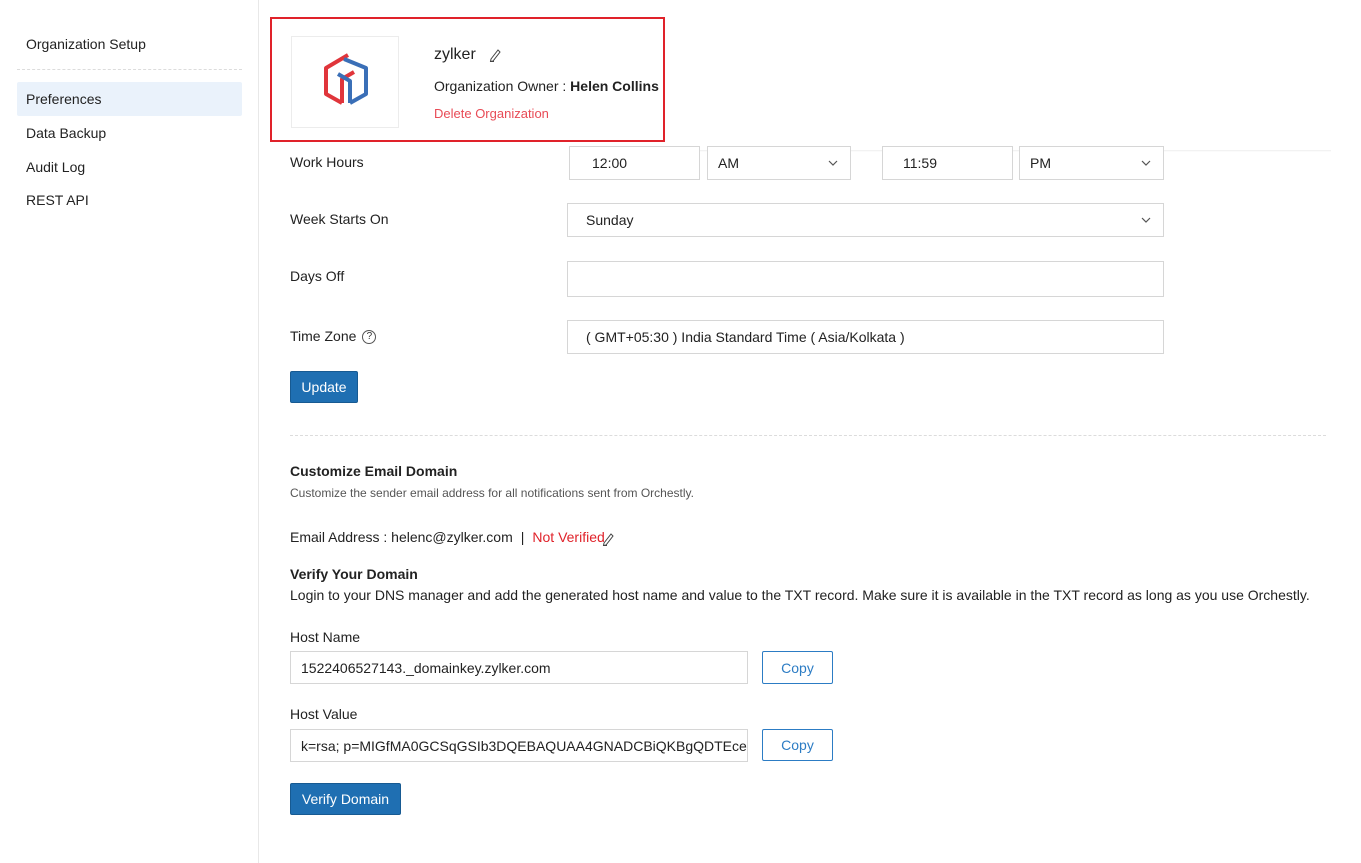 Image resolution: width=1361 pixels, height=863 pixels. Describe the element at coordinates (779, 163) in the screenshot. I see `work-hours-start-period-select: AM` at that location.